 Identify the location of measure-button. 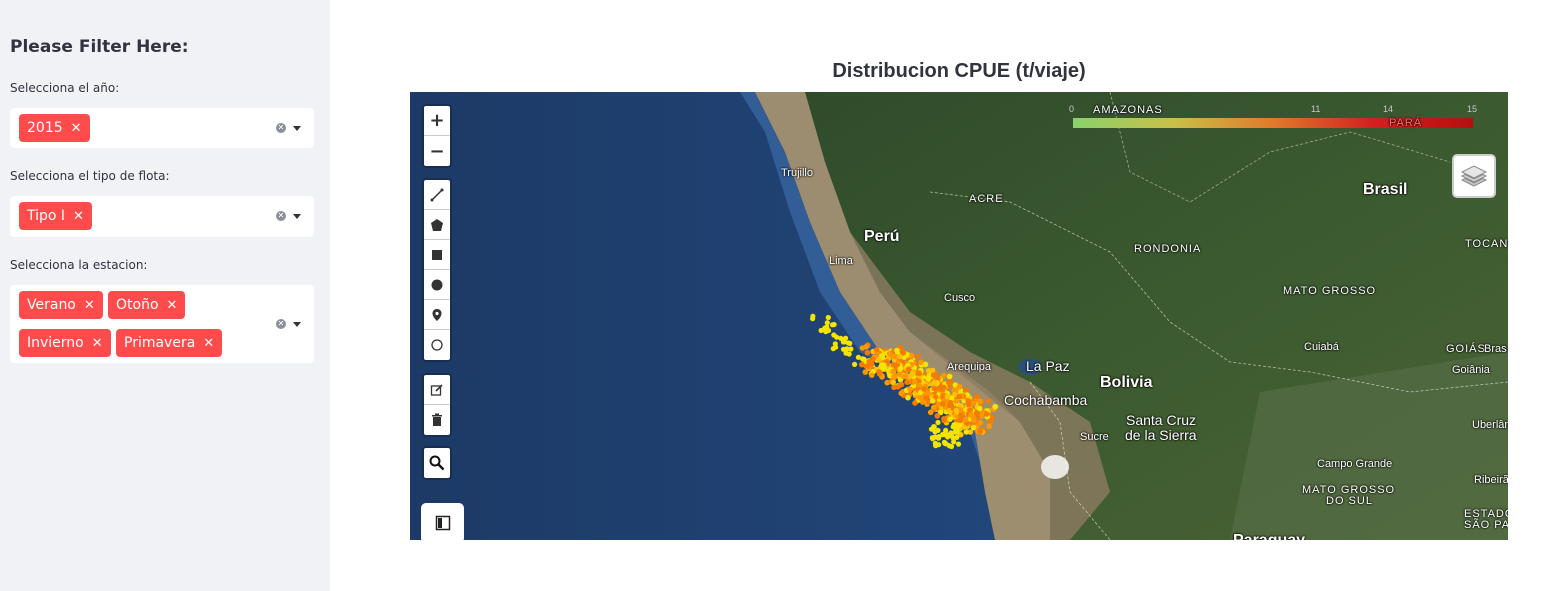
(442, 521).